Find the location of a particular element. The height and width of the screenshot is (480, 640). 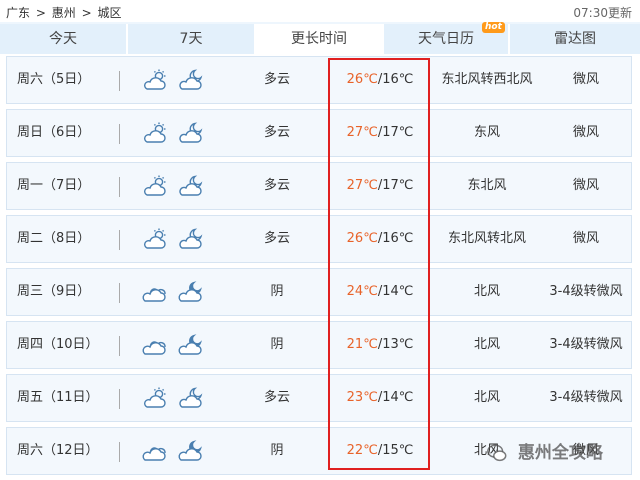

day-label: 周六（5日） is located at coordinates (54, 79).